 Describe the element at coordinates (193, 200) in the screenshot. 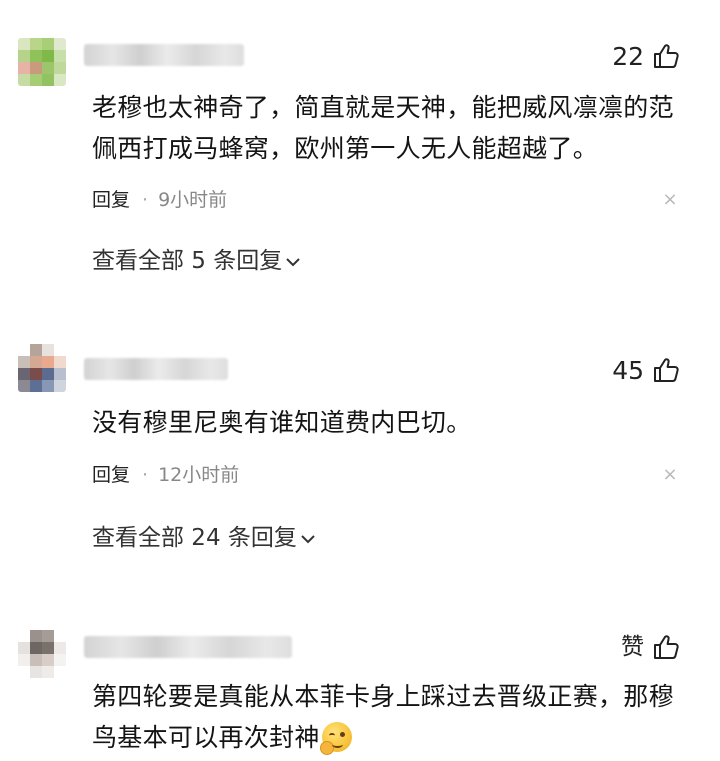

I see `timestamp: 9小时前` at that location.